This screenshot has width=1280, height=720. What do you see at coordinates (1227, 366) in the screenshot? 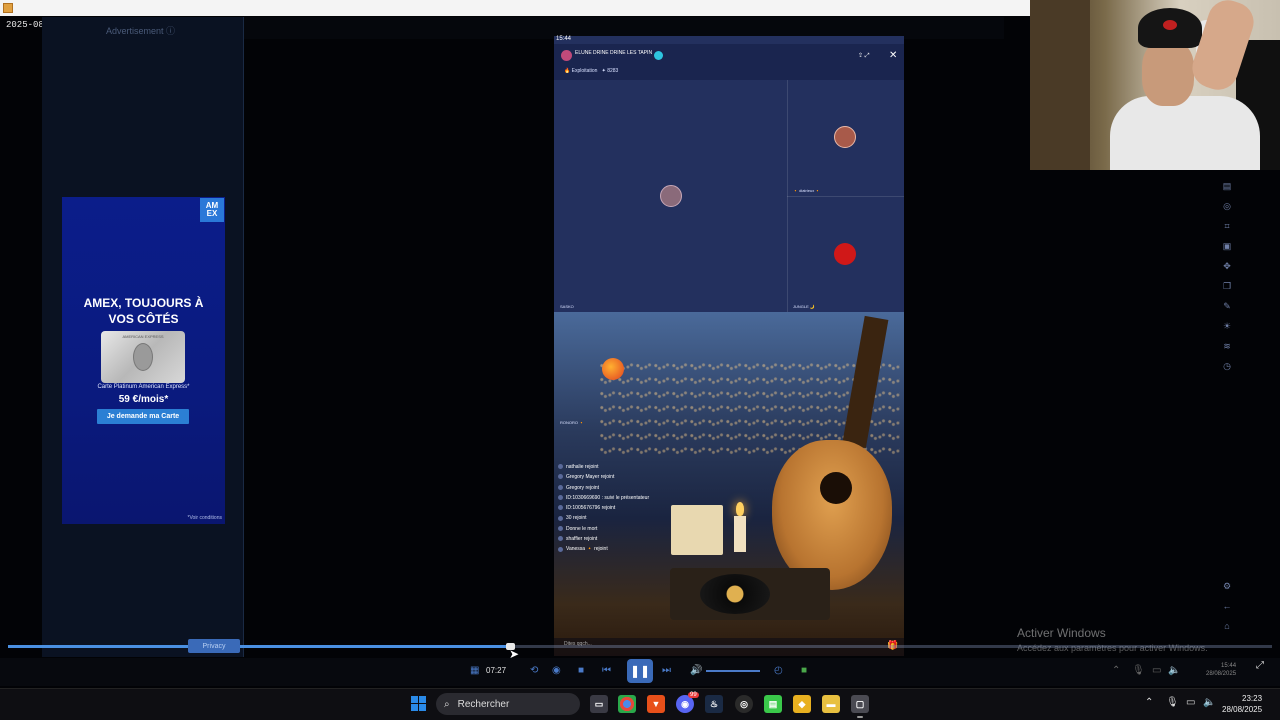
I see `history-icon: ◷` at bounding box center [1227, 366].